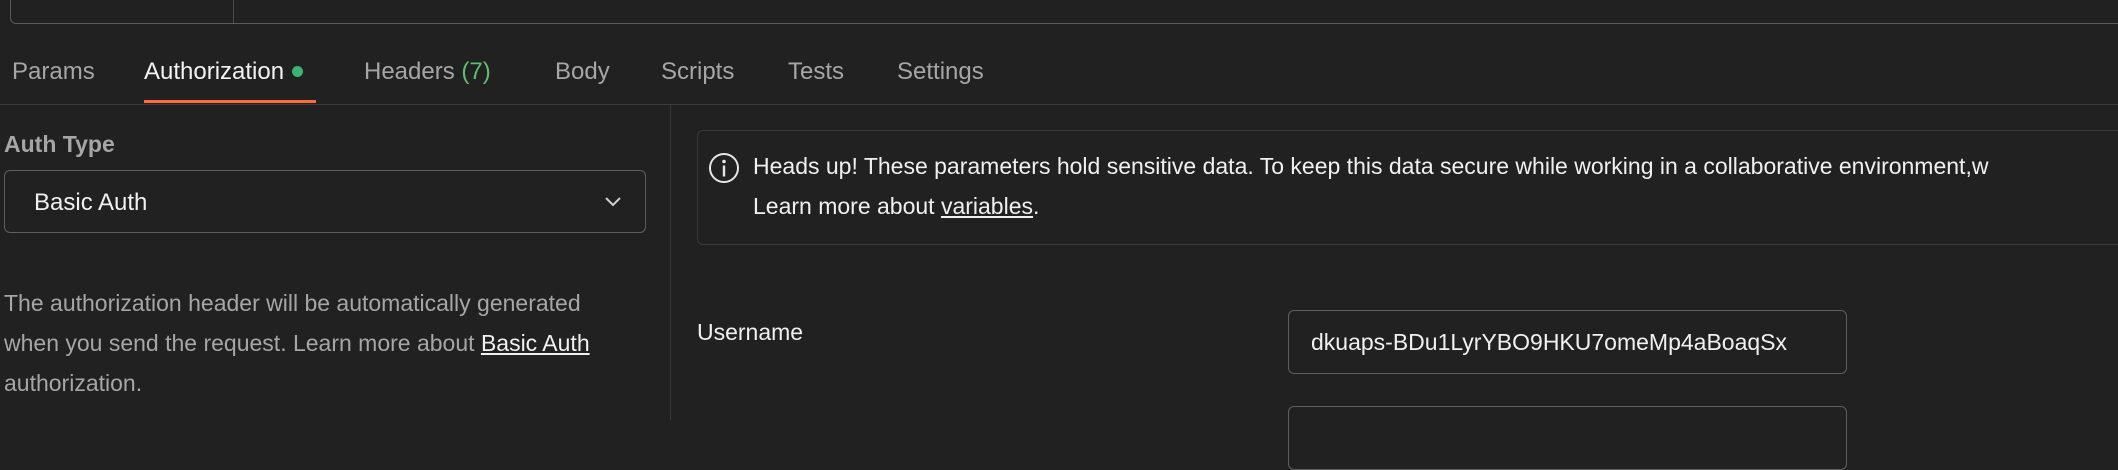 This screenshot has width=2118, height=470. I want to click on tab-headers: Headers (7), so click(427, 72).